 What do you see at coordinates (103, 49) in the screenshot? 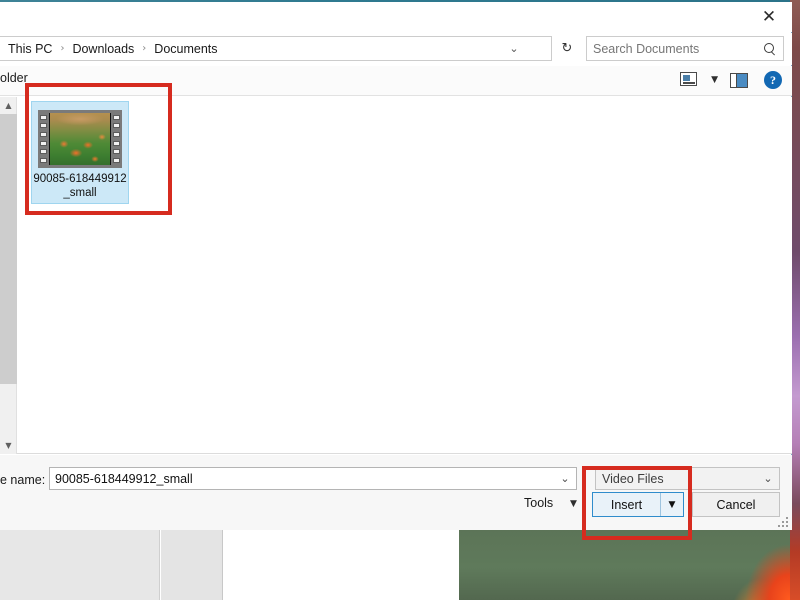
I see `breadcrumb-item-downloads: Downloads` at bounding box center [103, 49].